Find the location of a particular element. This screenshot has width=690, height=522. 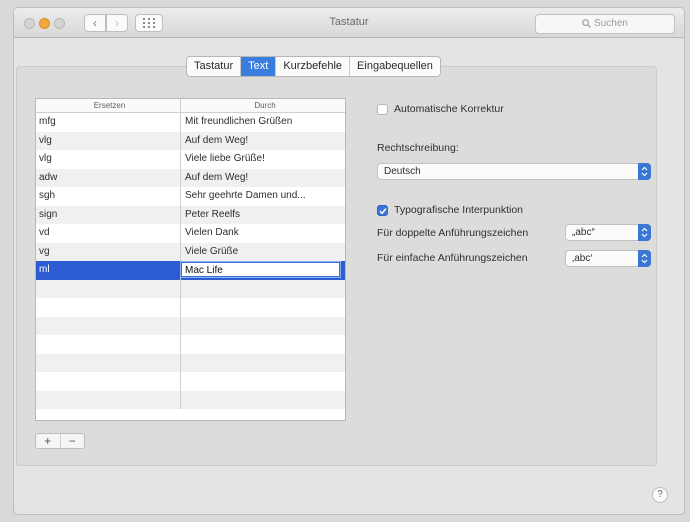

tab-eingabequellen: Eingabequellen is located at coordinates (395, 66).